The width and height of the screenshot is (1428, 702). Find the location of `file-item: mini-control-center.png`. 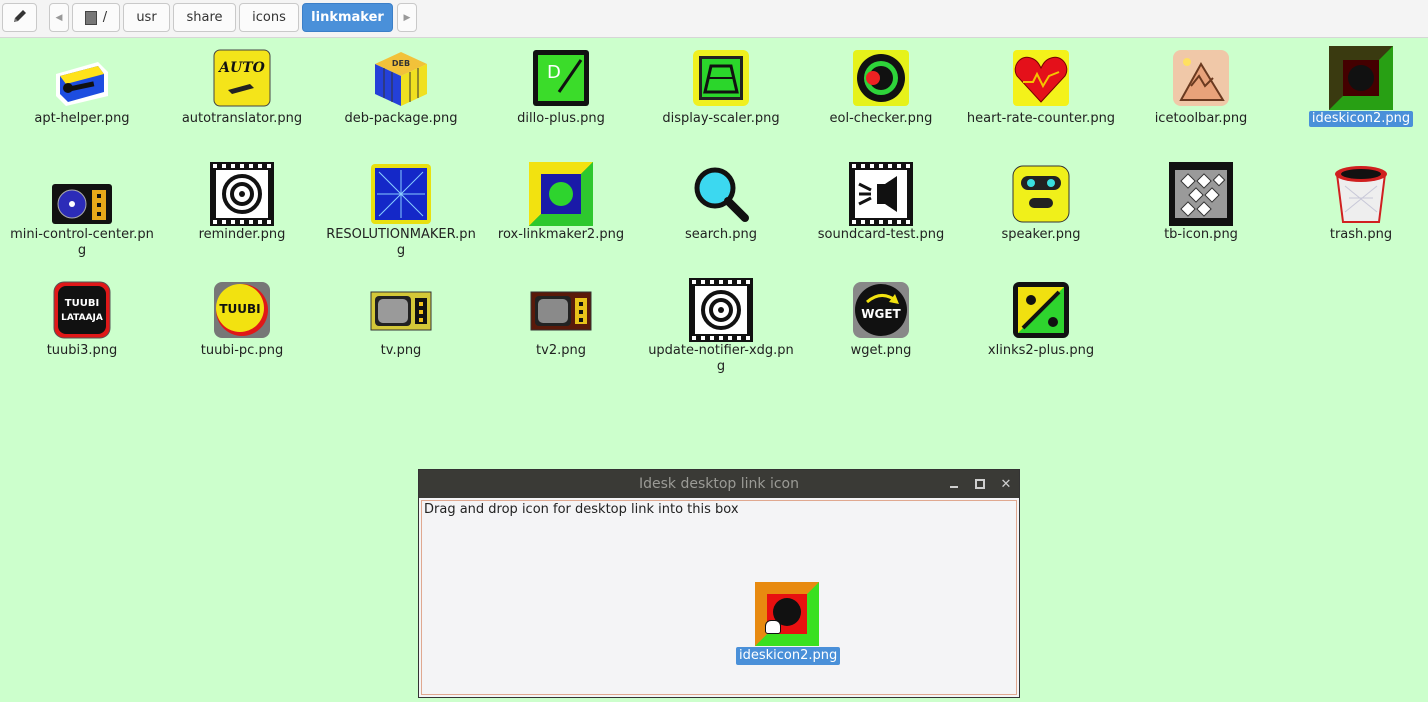

file-item: mini-control-center.png is located at coordinates (82, 210).